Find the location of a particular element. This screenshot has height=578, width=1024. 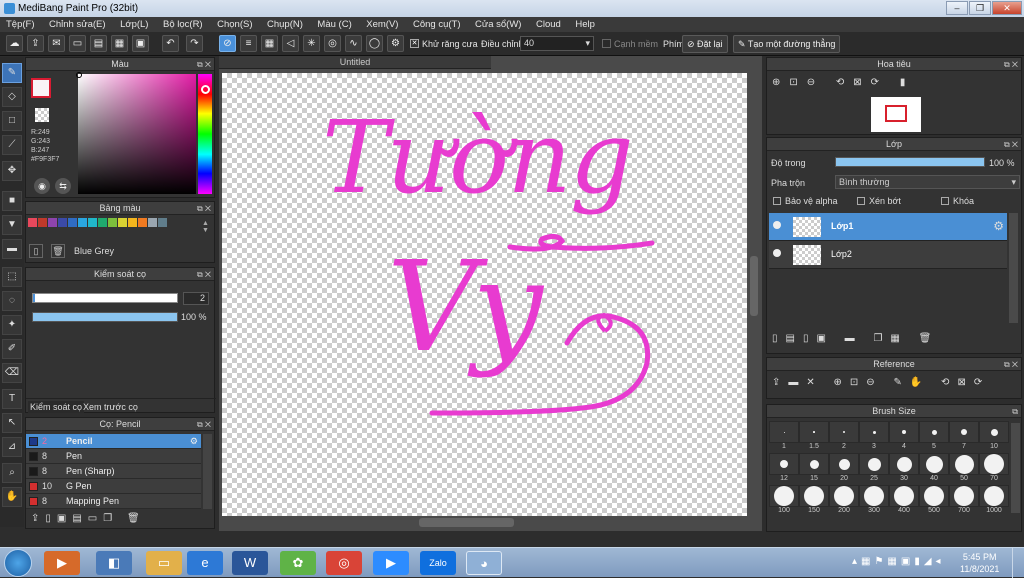

brush-size-cell: 30 is located at coordinates (904, 469).